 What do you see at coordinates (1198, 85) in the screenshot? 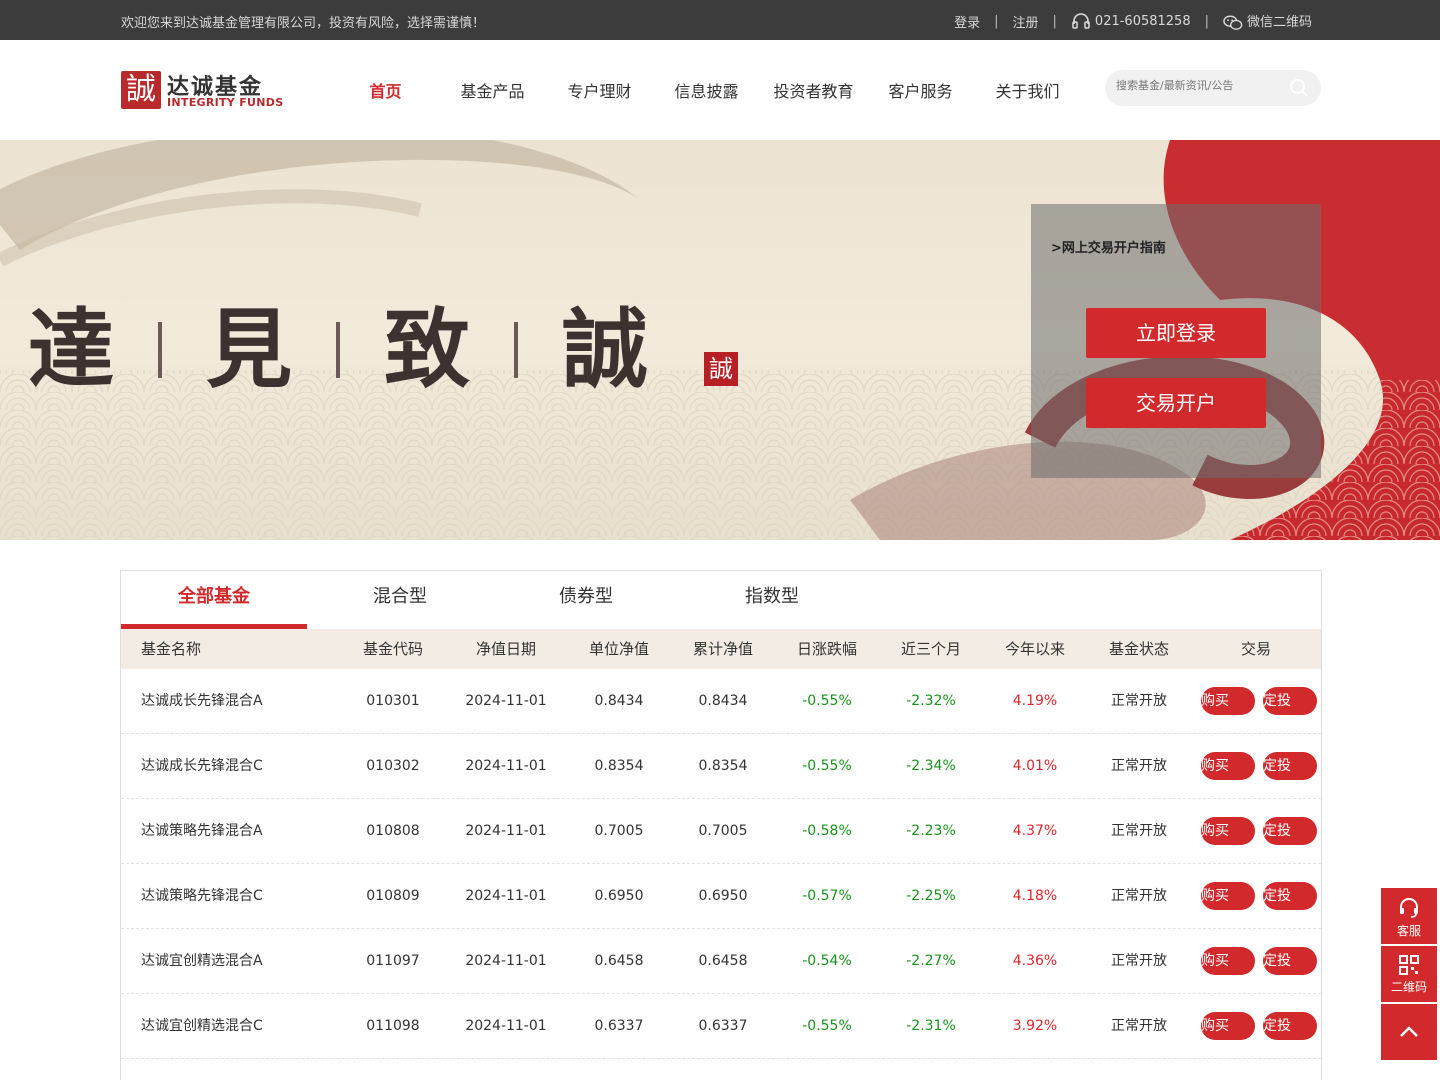
I see `search-input` at bounding box center [1198, 85].